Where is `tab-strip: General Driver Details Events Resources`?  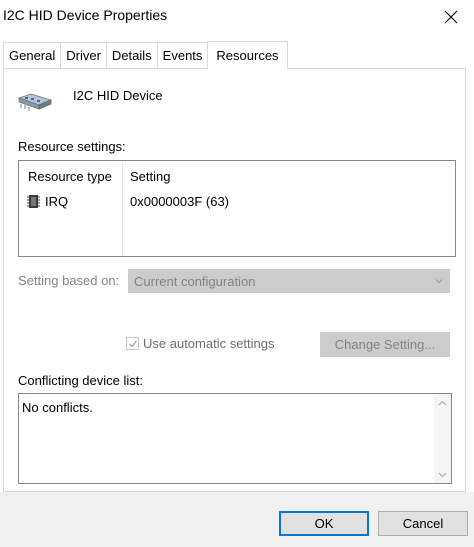 tab-strip: General Driver Details Events Resources is located at coordinates (145, 55).